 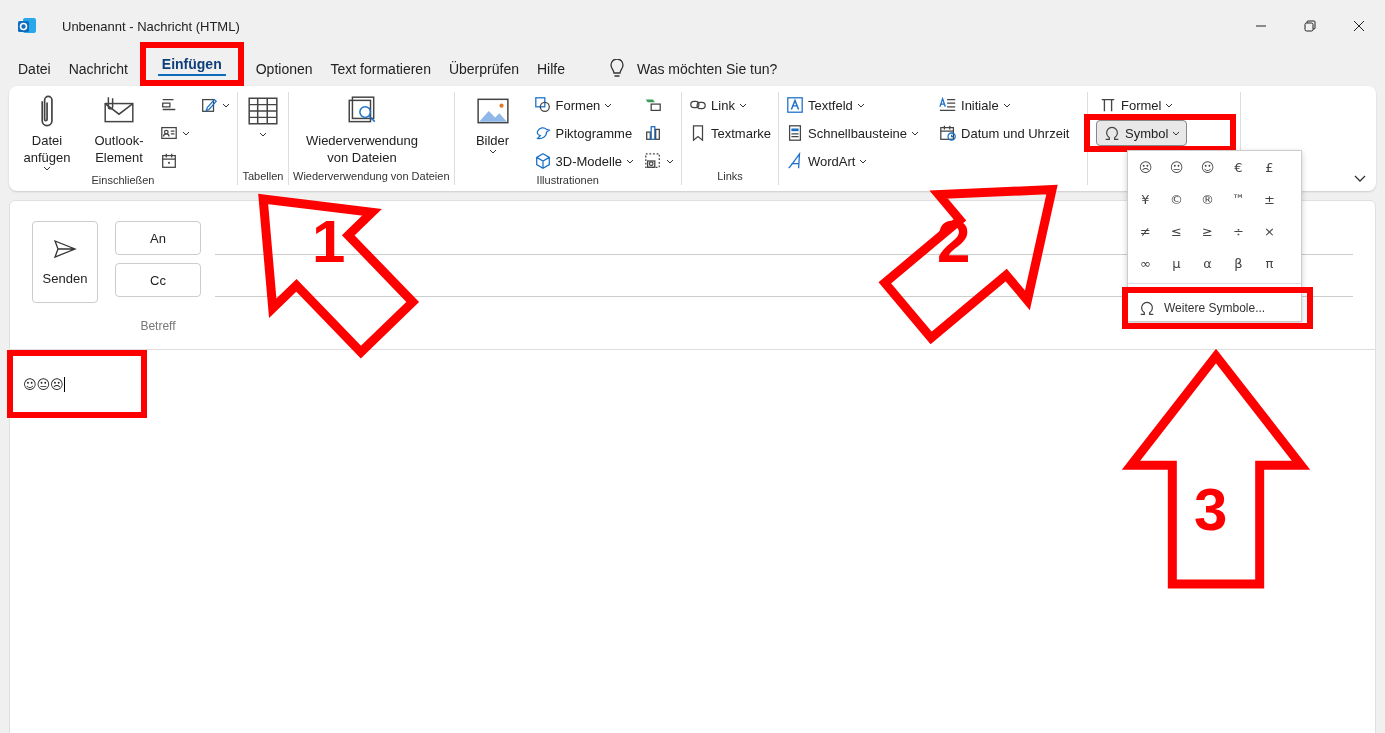 What do you see at coordinates (263, 177) in the screenshot?
I see `group-label: Tabellen` at bounding box center [263, 177].